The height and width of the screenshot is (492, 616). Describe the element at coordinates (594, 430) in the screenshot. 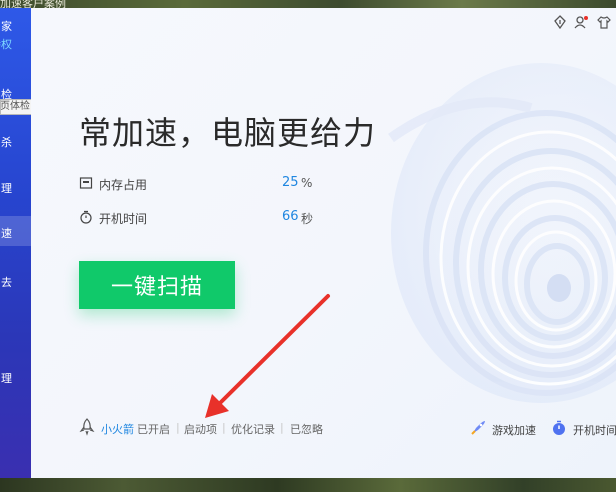

I see `boot-time-shortcut-label: 开机时间` at that location.